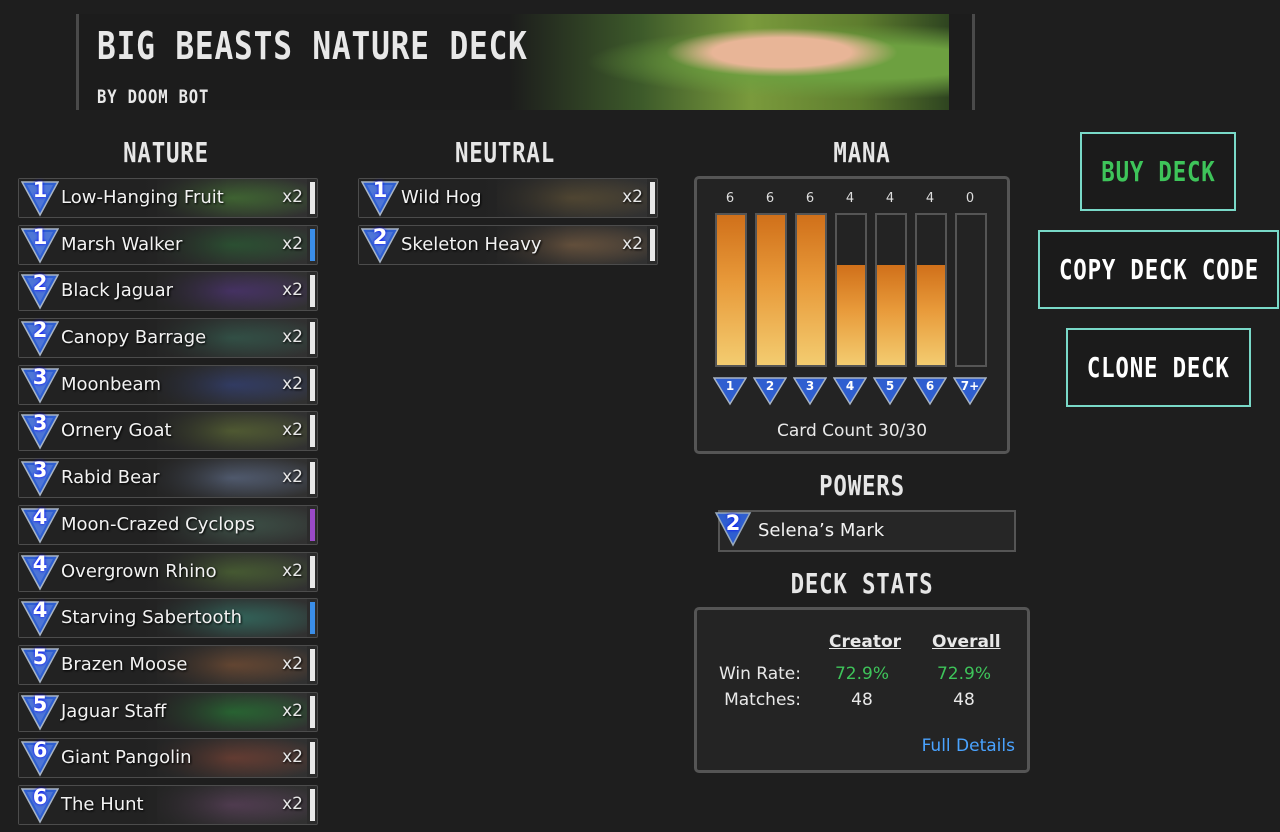 The image size is (1280, 832). Describe the element at coordinates (158, 524) in the screenshot. I see `card-name: Moon-Crazed Cyclops` at that location.